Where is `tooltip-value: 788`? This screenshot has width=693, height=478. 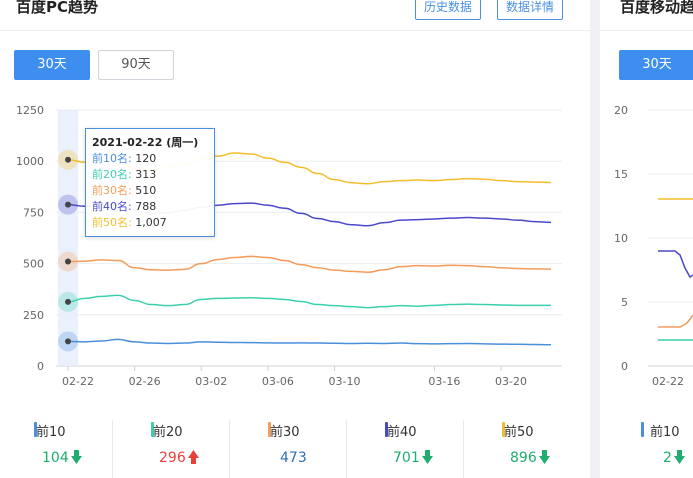 tooltip-value: 788 is located at coordinates (146, 206).